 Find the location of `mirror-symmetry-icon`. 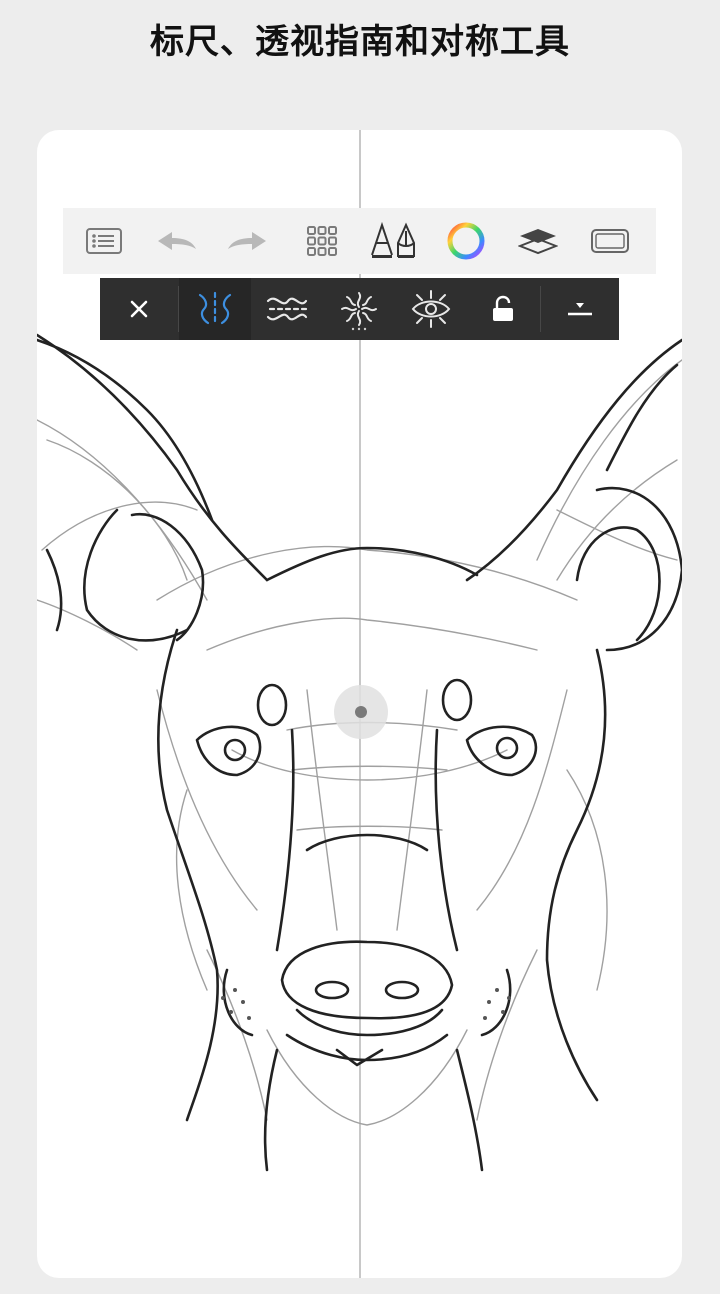

mirror-symmetry-icon is located at coordinates (215, 308).